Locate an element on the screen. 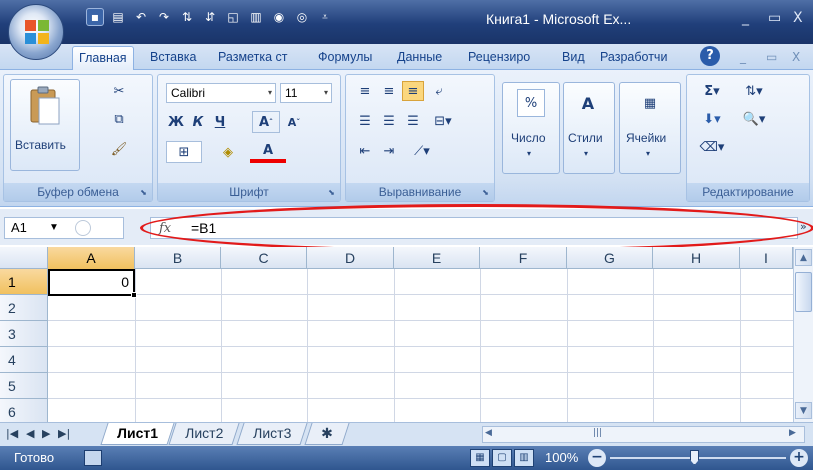 The width and height of the screenshot is (813, 470). sheet-tab-1: Лист1 is located at coordinates (137, 434).